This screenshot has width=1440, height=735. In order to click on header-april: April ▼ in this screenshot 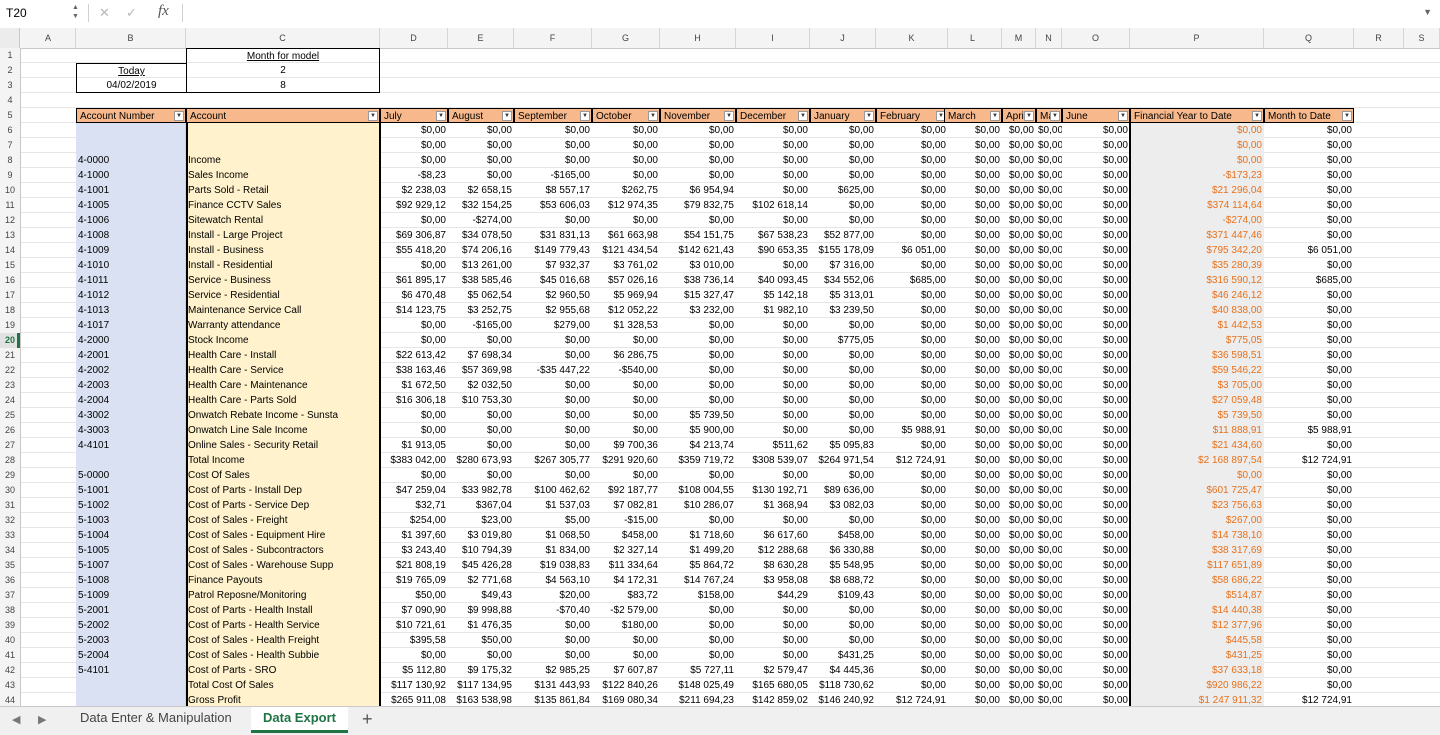, I will do `click(1019, 115)`.